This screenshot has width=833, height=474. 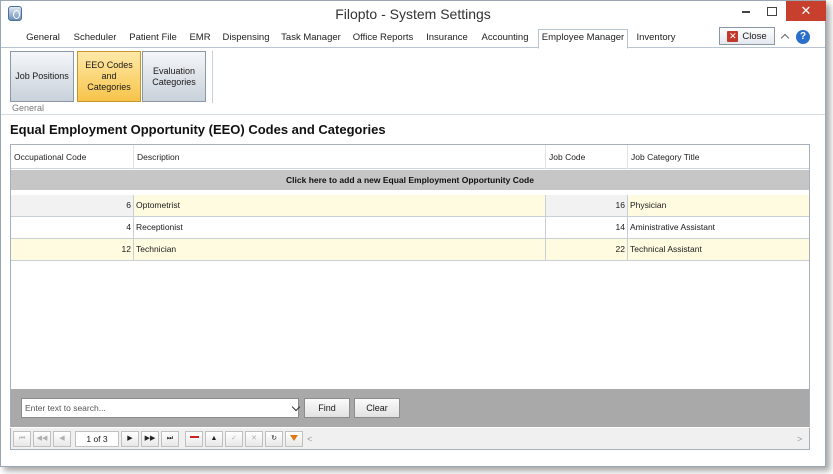 What do you see at coordinates (340, 205) in the screenshot?
I see `cell-description: Optometrist` at bounding box center [340, 205].